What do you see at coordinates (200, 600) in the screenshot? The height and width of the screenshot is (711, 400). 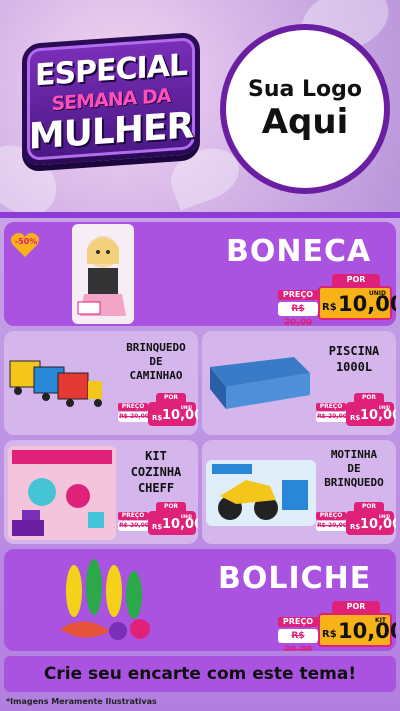 I see `product-card-boliche: BOLICHE POR PREÇO R$ 20,00 R$ 10,00 KIT` at bounding box center [200, 600].